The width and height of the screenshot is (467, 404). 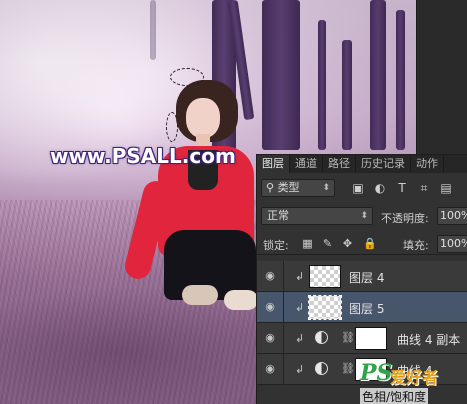 What do you see at coordinates (307, 243) in the screenshot?
I see `lock-transparency-icon: ▦` at bounding box center [307, 243].